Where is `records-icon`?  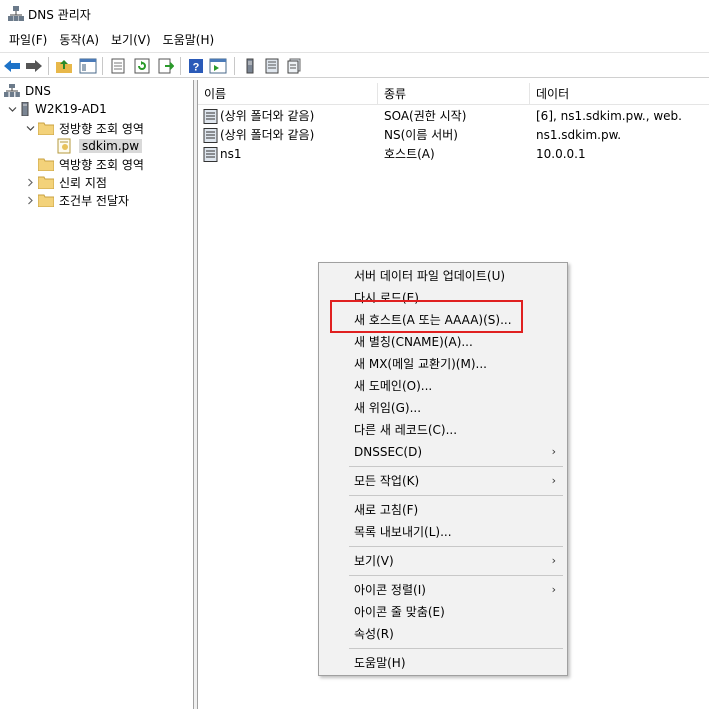
records-icon is located at coordinates (294, 66).